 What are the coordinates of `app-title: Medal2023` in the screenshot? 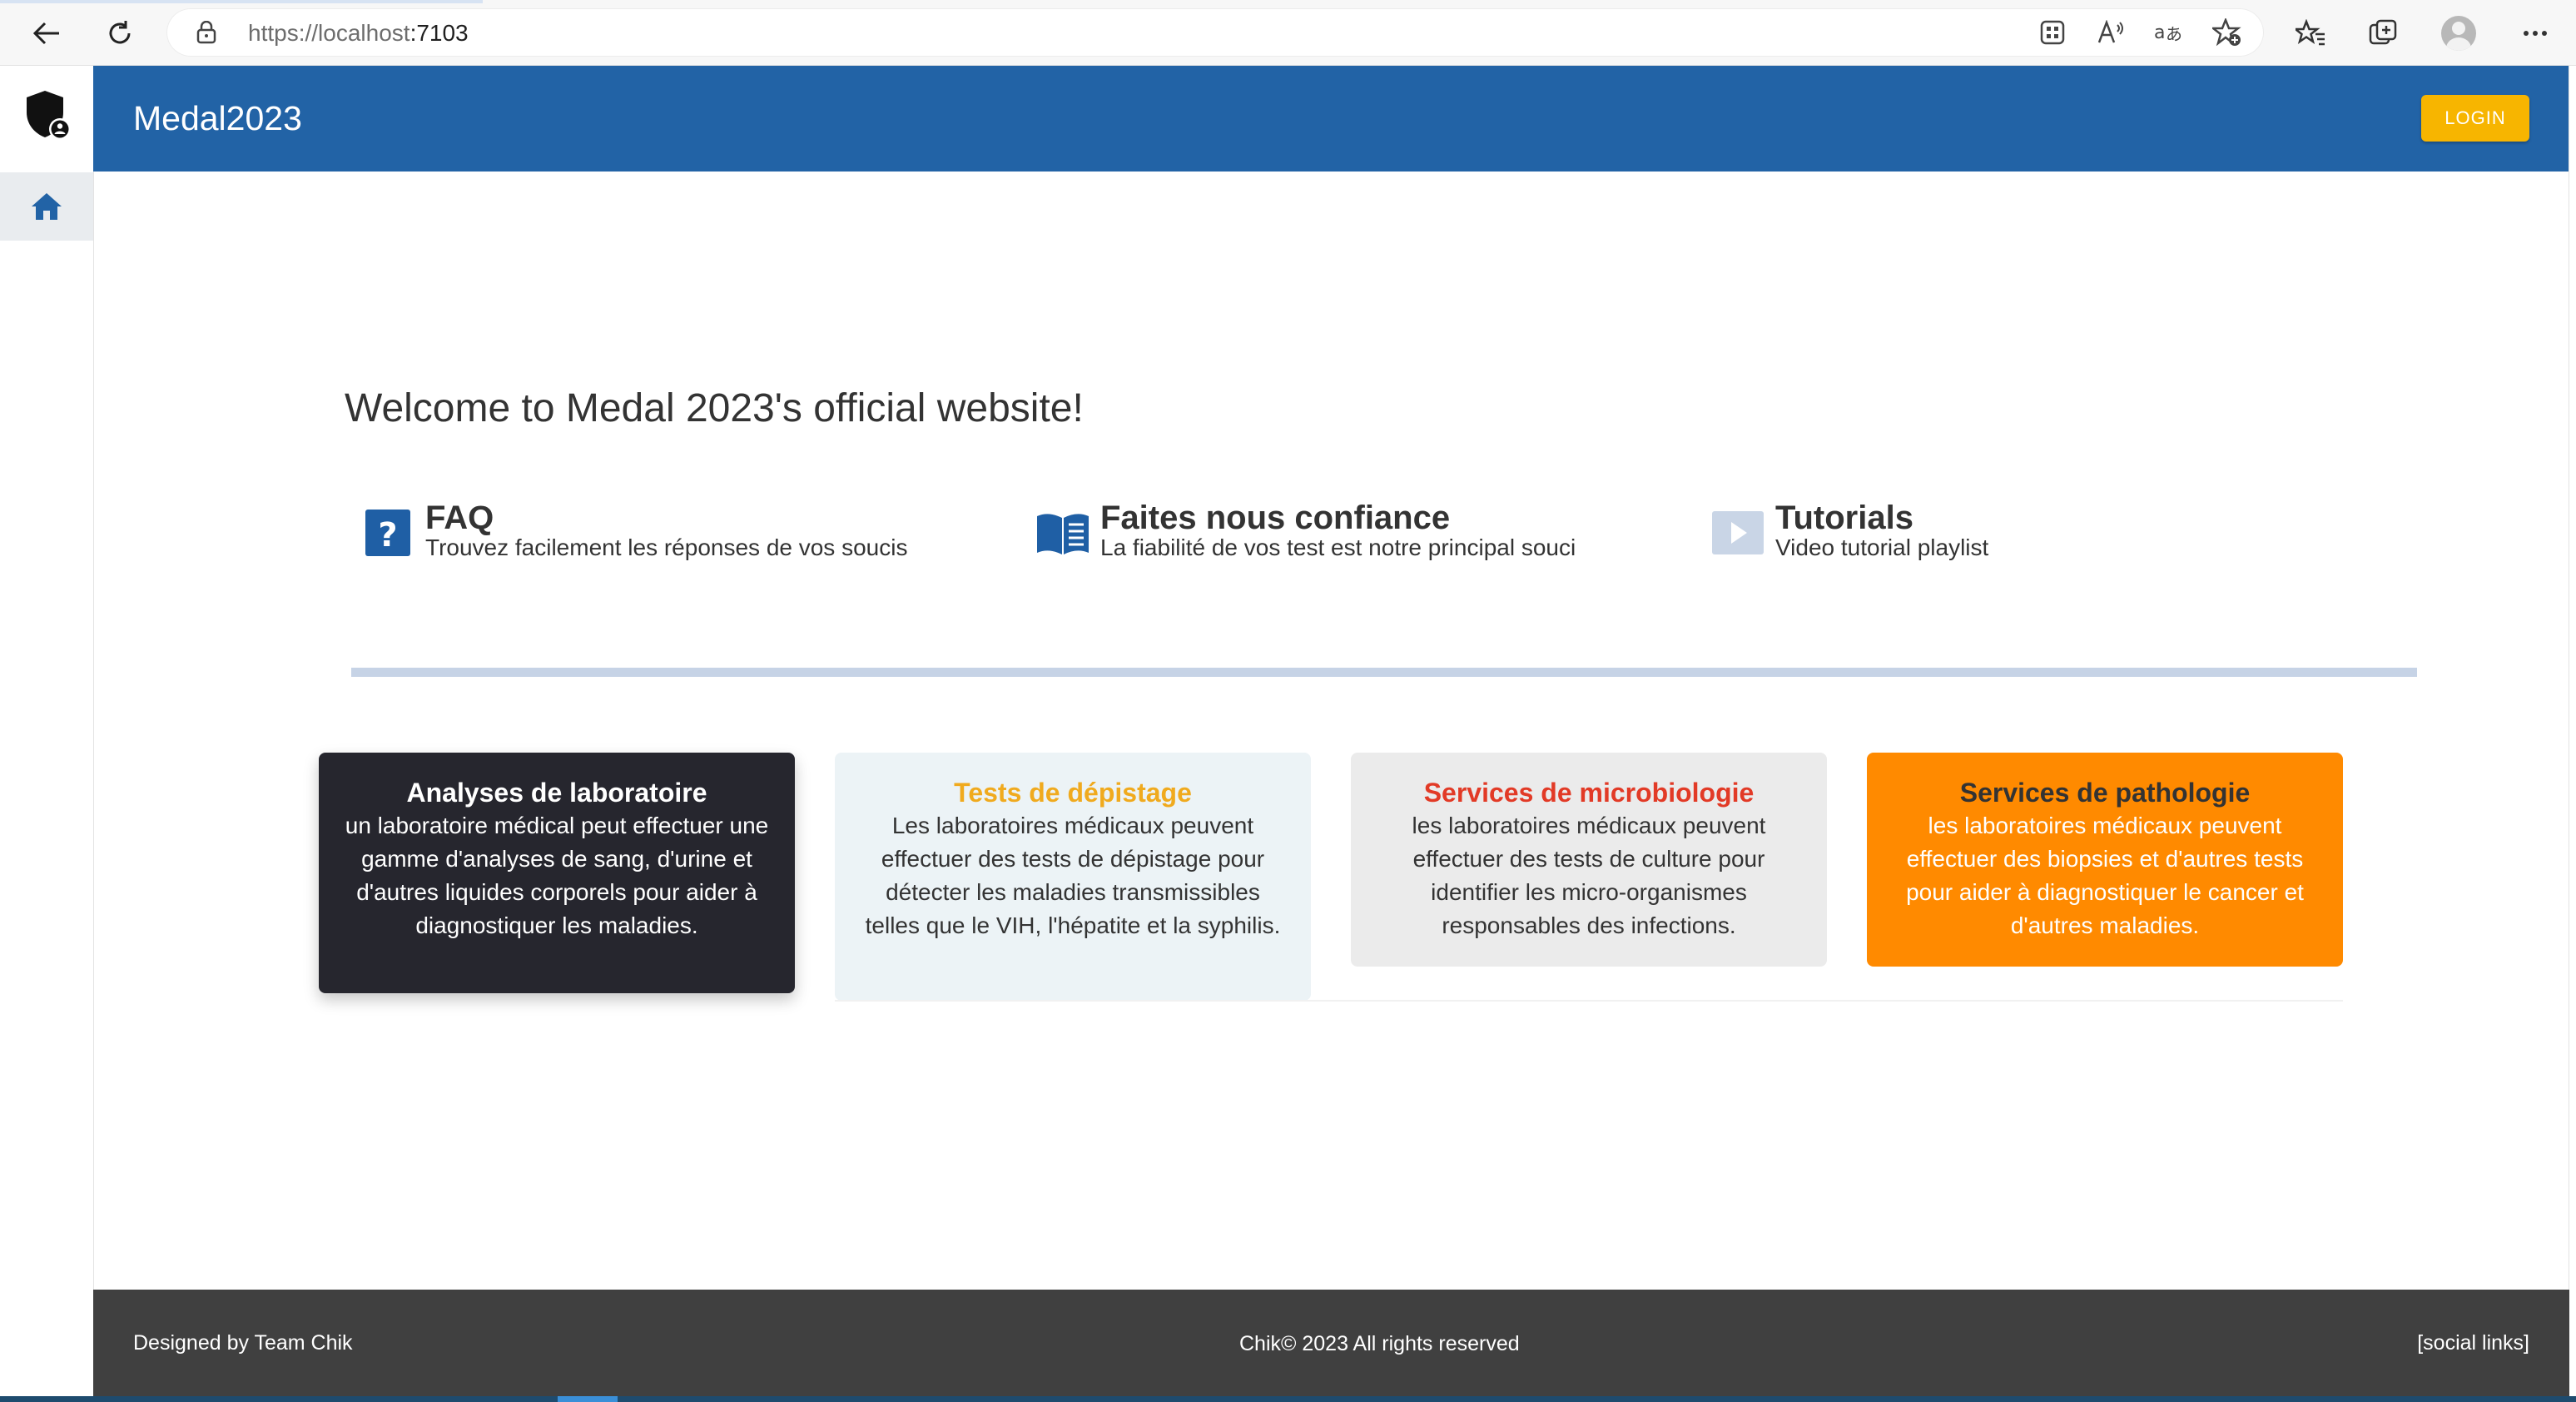 It's located at (217, 118).